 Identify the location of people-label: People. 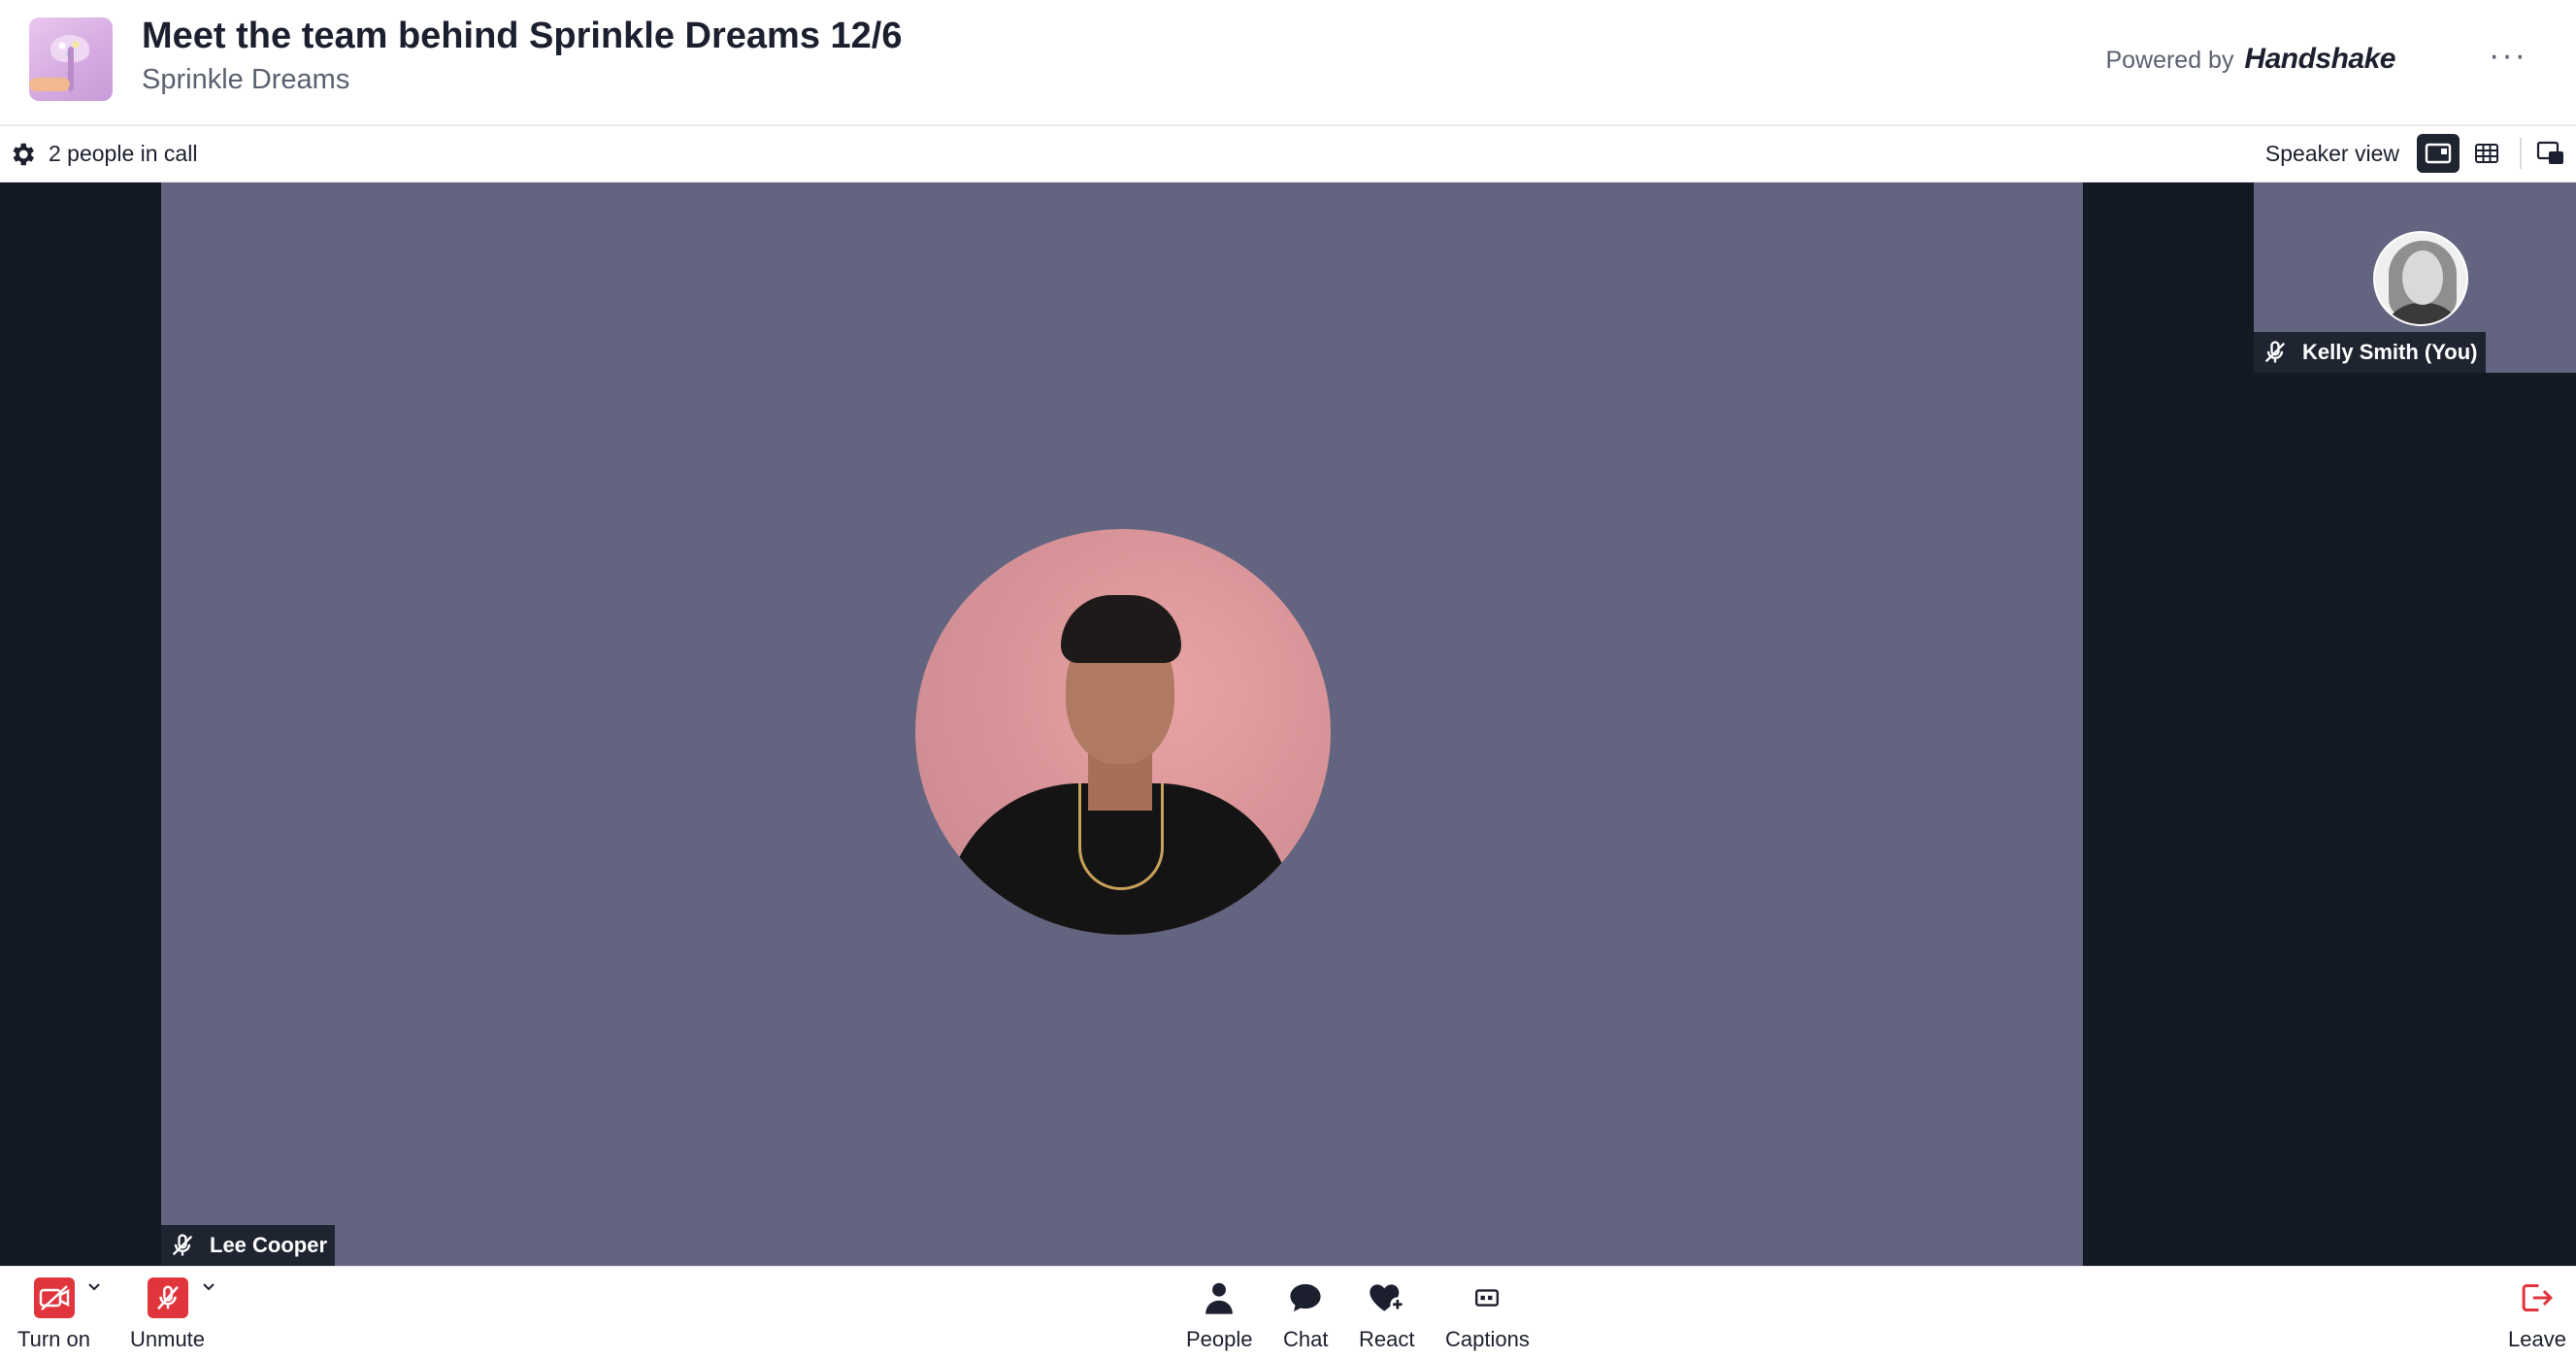
(1219, 1339).